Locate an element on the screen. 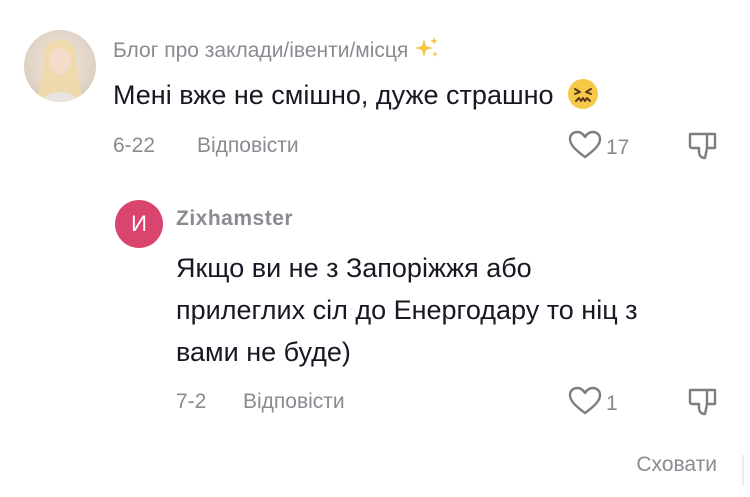 Image resolution: width=750 pixels, height=497 pixels. avatar: И is located at coordinates (139, 224).